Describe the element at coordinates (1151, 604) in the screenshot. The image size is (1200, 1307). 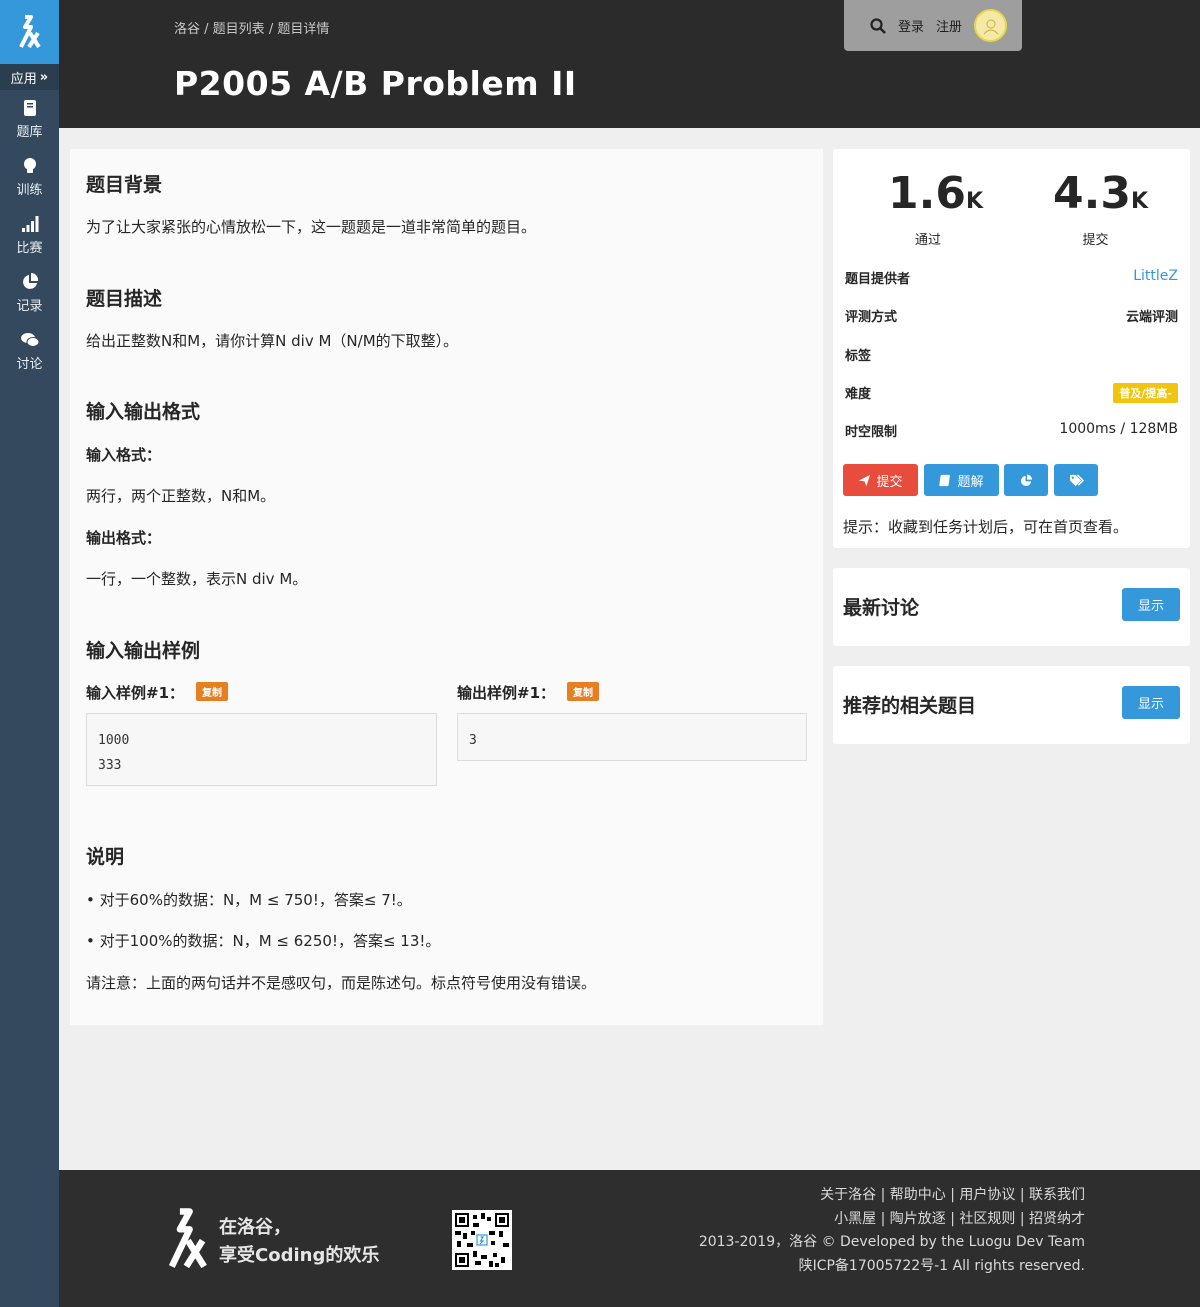
I see `show-discussion-button: 显示` at that location.